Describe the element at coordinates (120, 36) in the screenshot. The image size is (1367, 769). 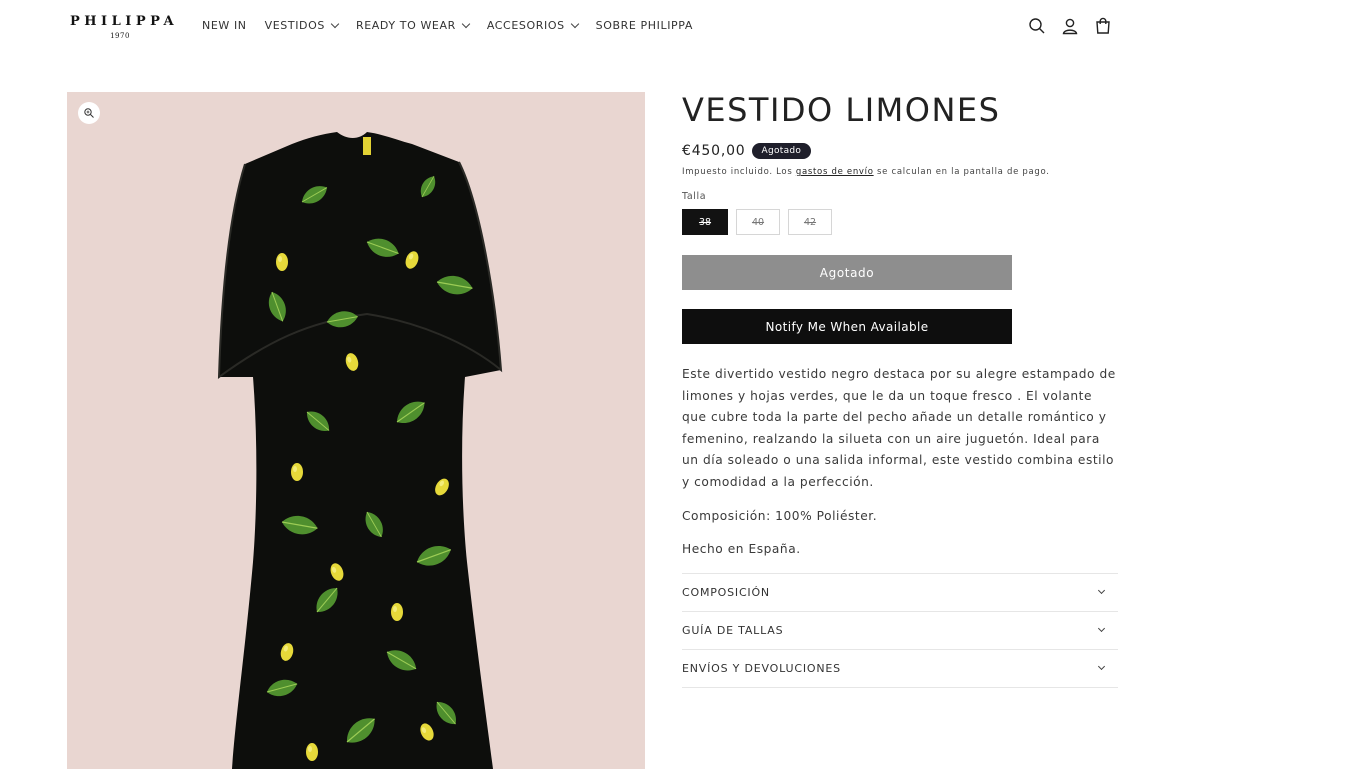
I see `brand-year: 1970` at that location.